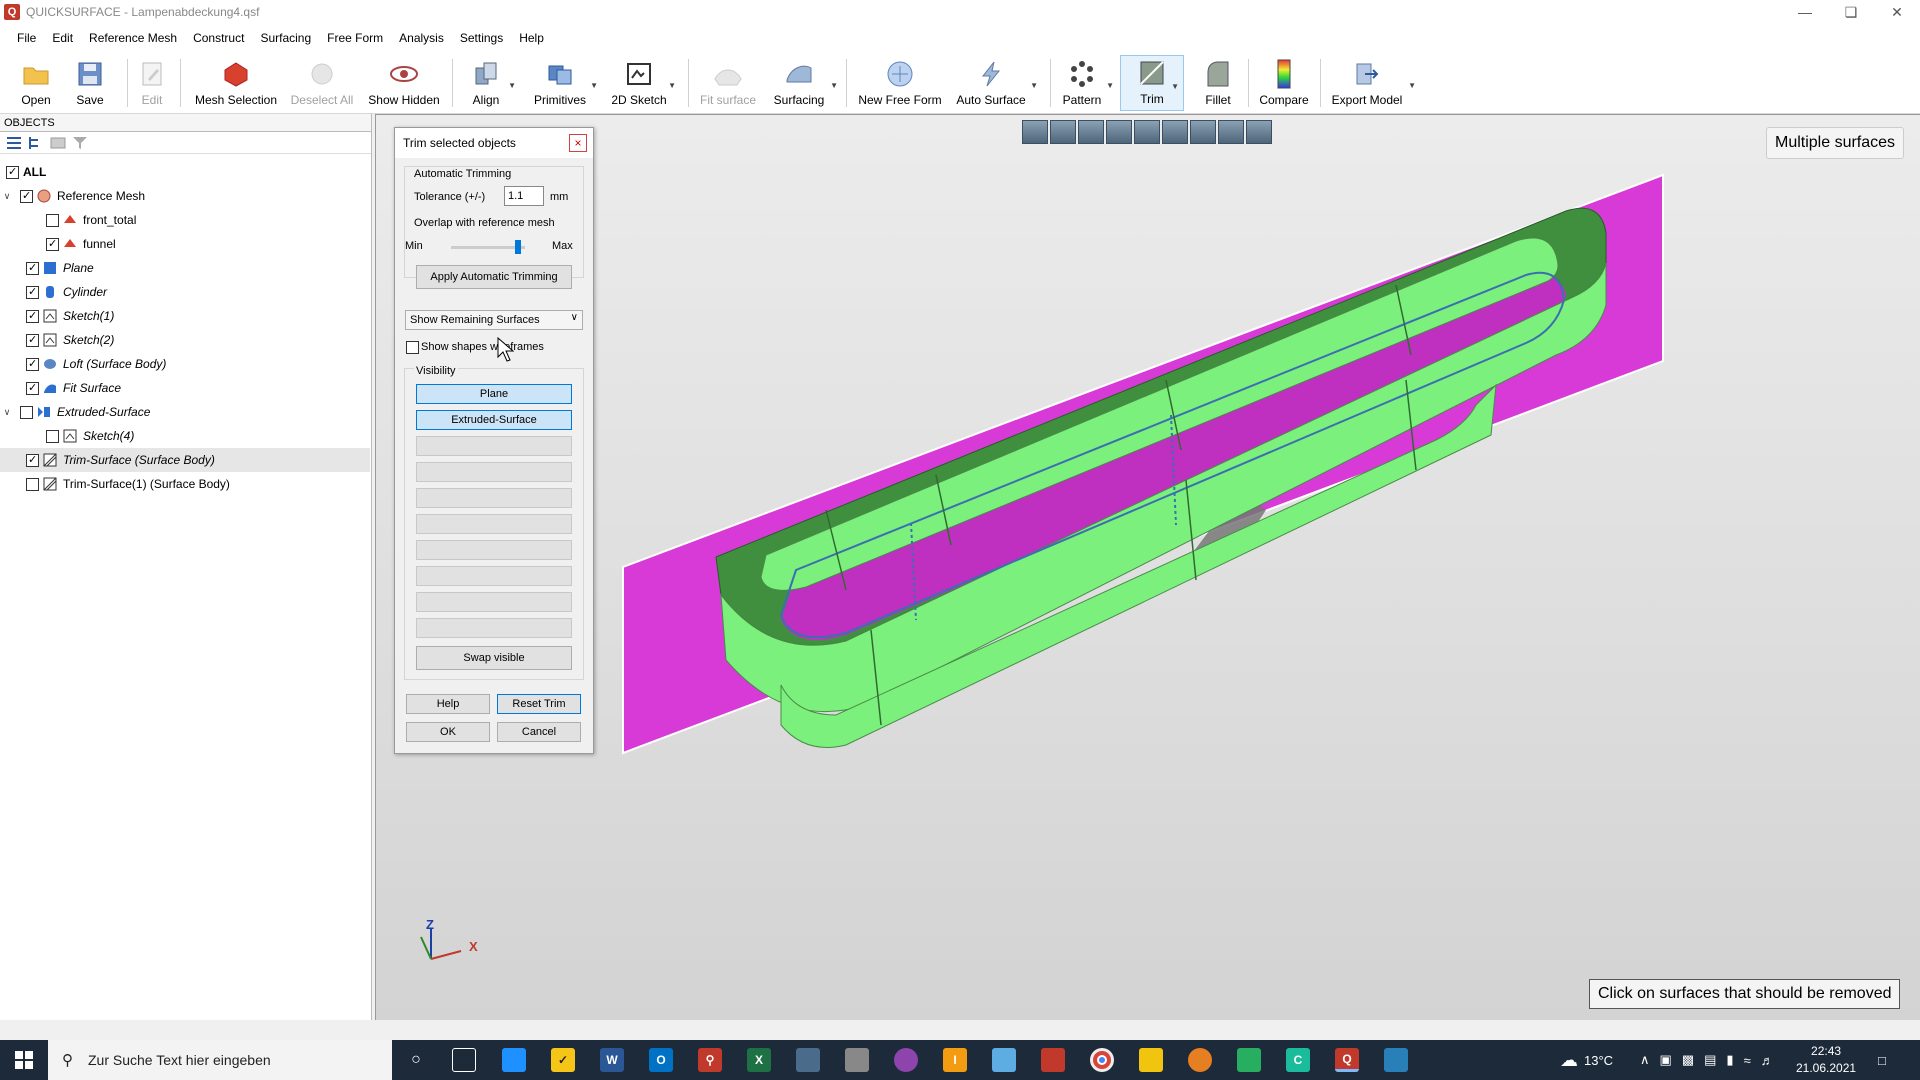 The height and width of the screenshot is (1080, 1920). Describe the element at coordinates (1851, 12) in the screenshot. I see `restore-button: ❏` at that location.